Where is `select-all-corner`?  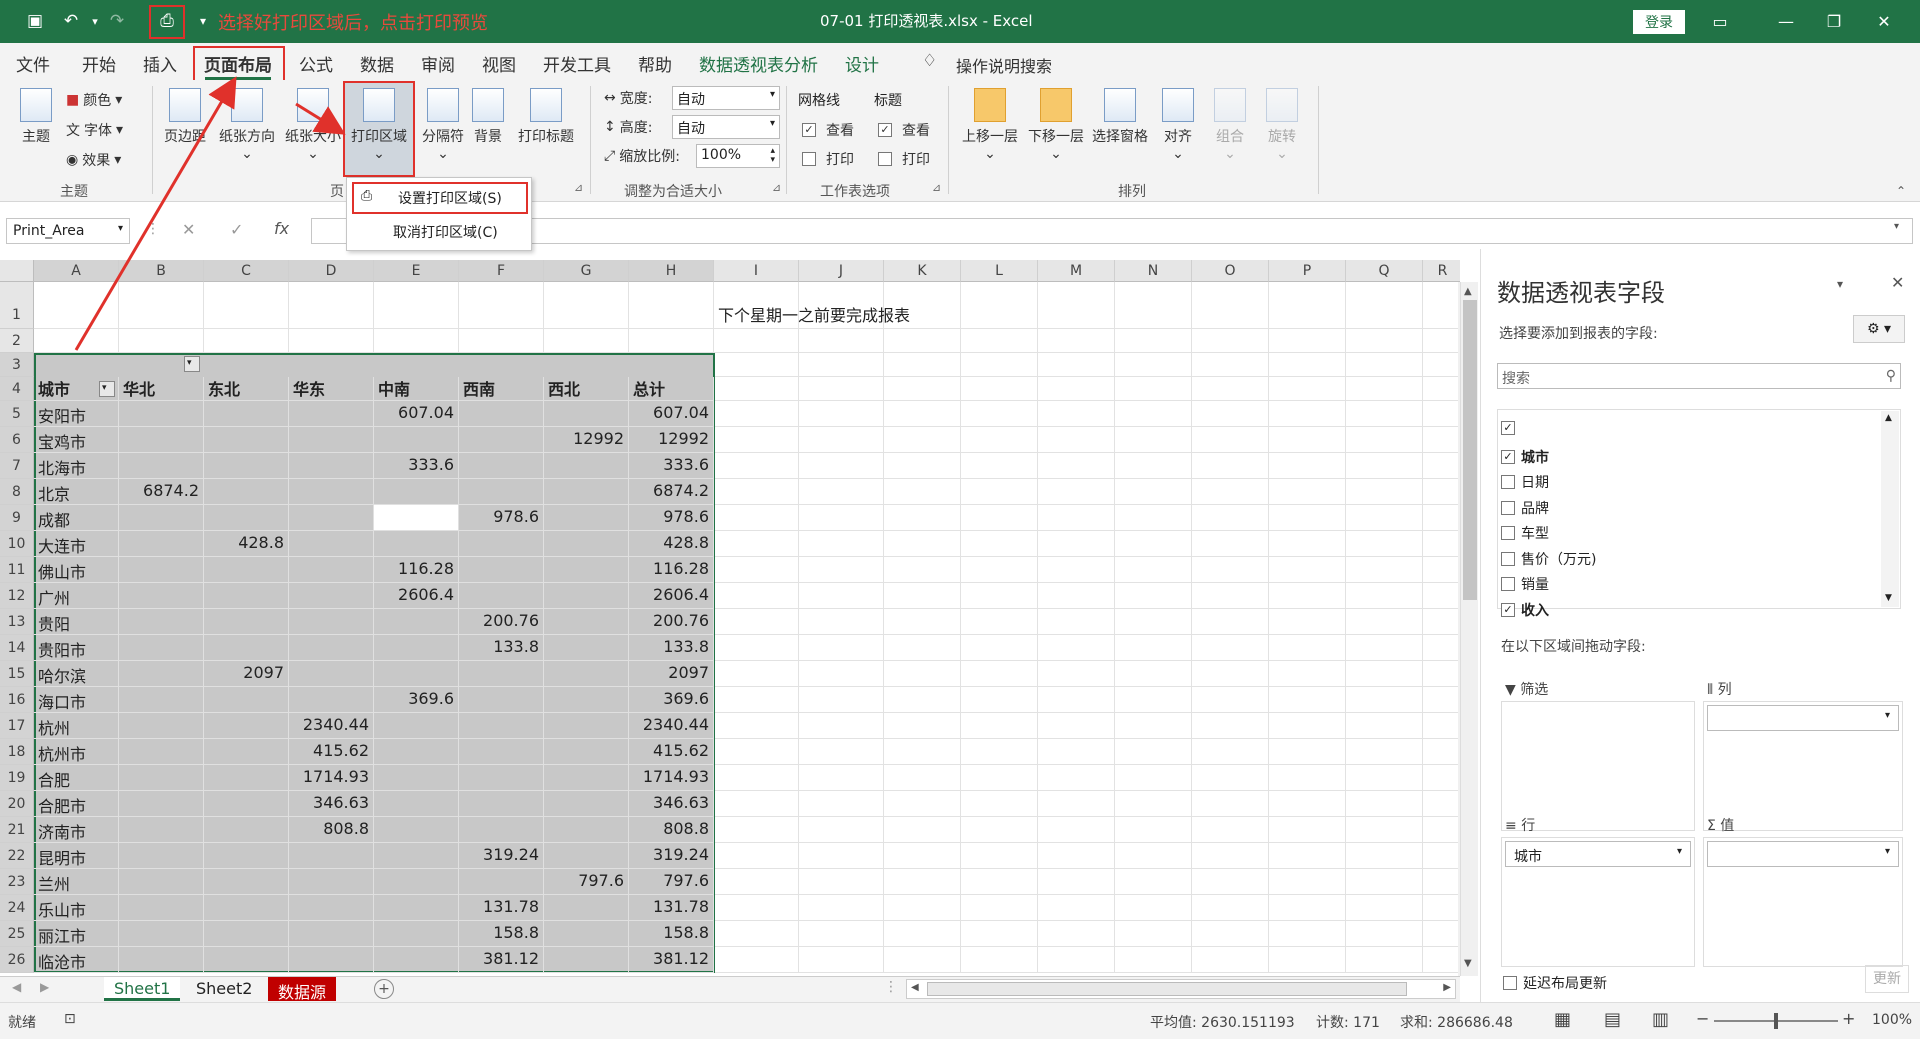 select-all-corner is located at coordinates (17, 271).